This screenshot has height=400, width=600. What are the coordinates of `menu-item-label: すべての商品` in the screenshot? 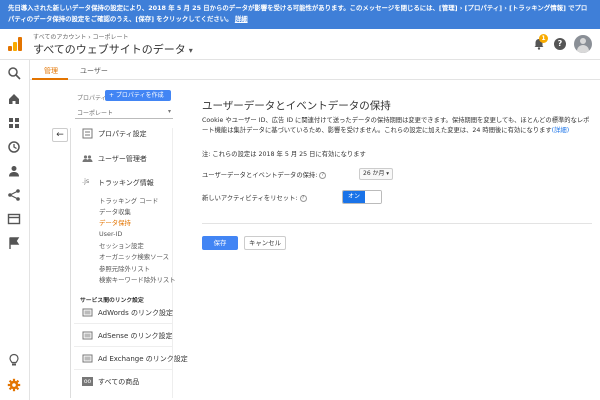 It's located at (119, 382).